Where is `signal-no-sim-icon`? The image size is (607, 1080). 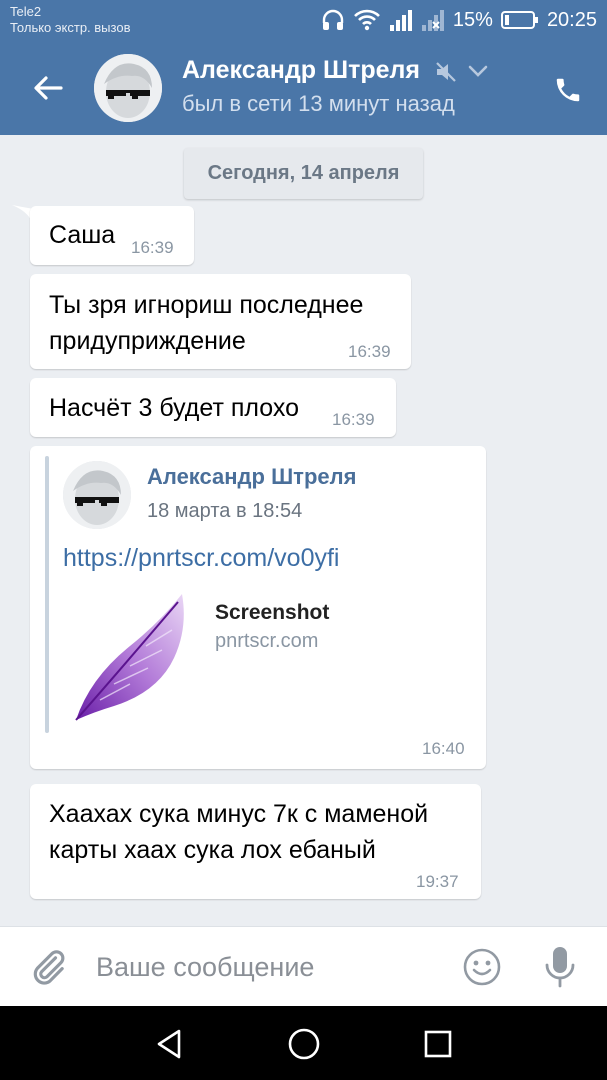
signal-no-sim-icon is located at coordinates (432, 20).